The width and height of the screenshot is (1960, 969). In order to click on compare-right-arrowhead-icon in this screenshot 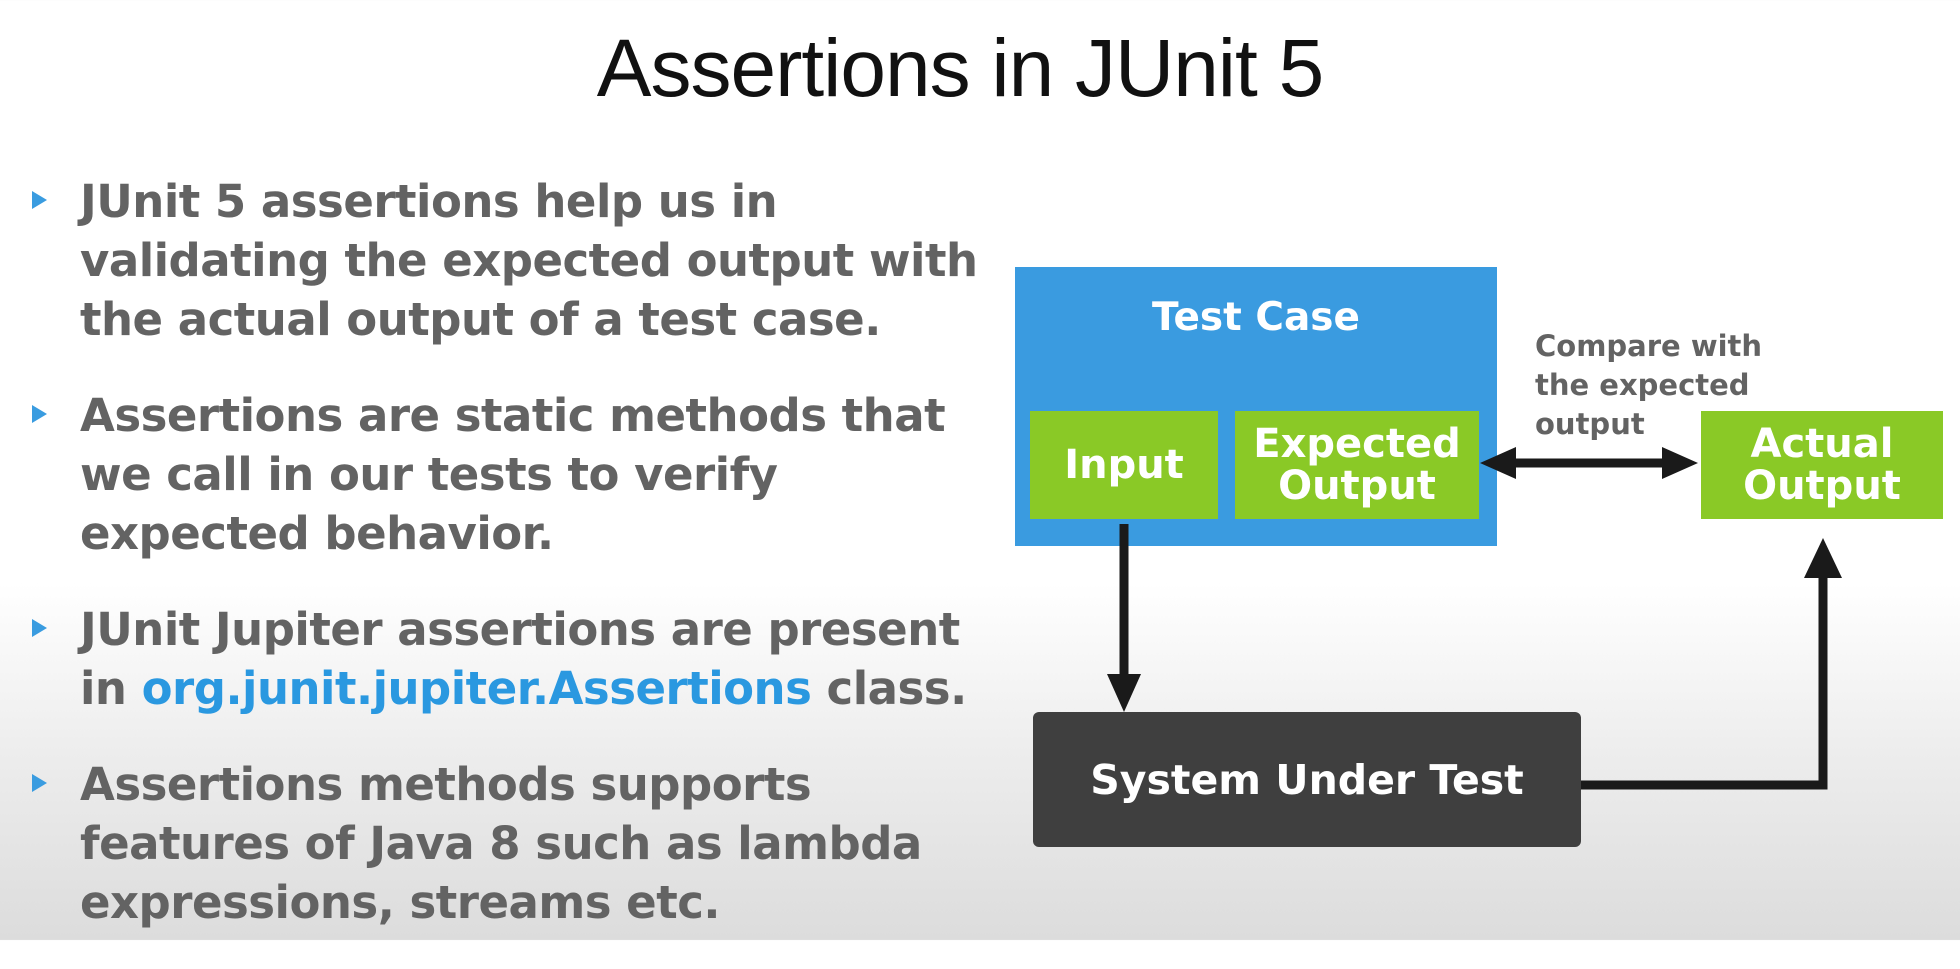, I will do `click(1680, 463)`.